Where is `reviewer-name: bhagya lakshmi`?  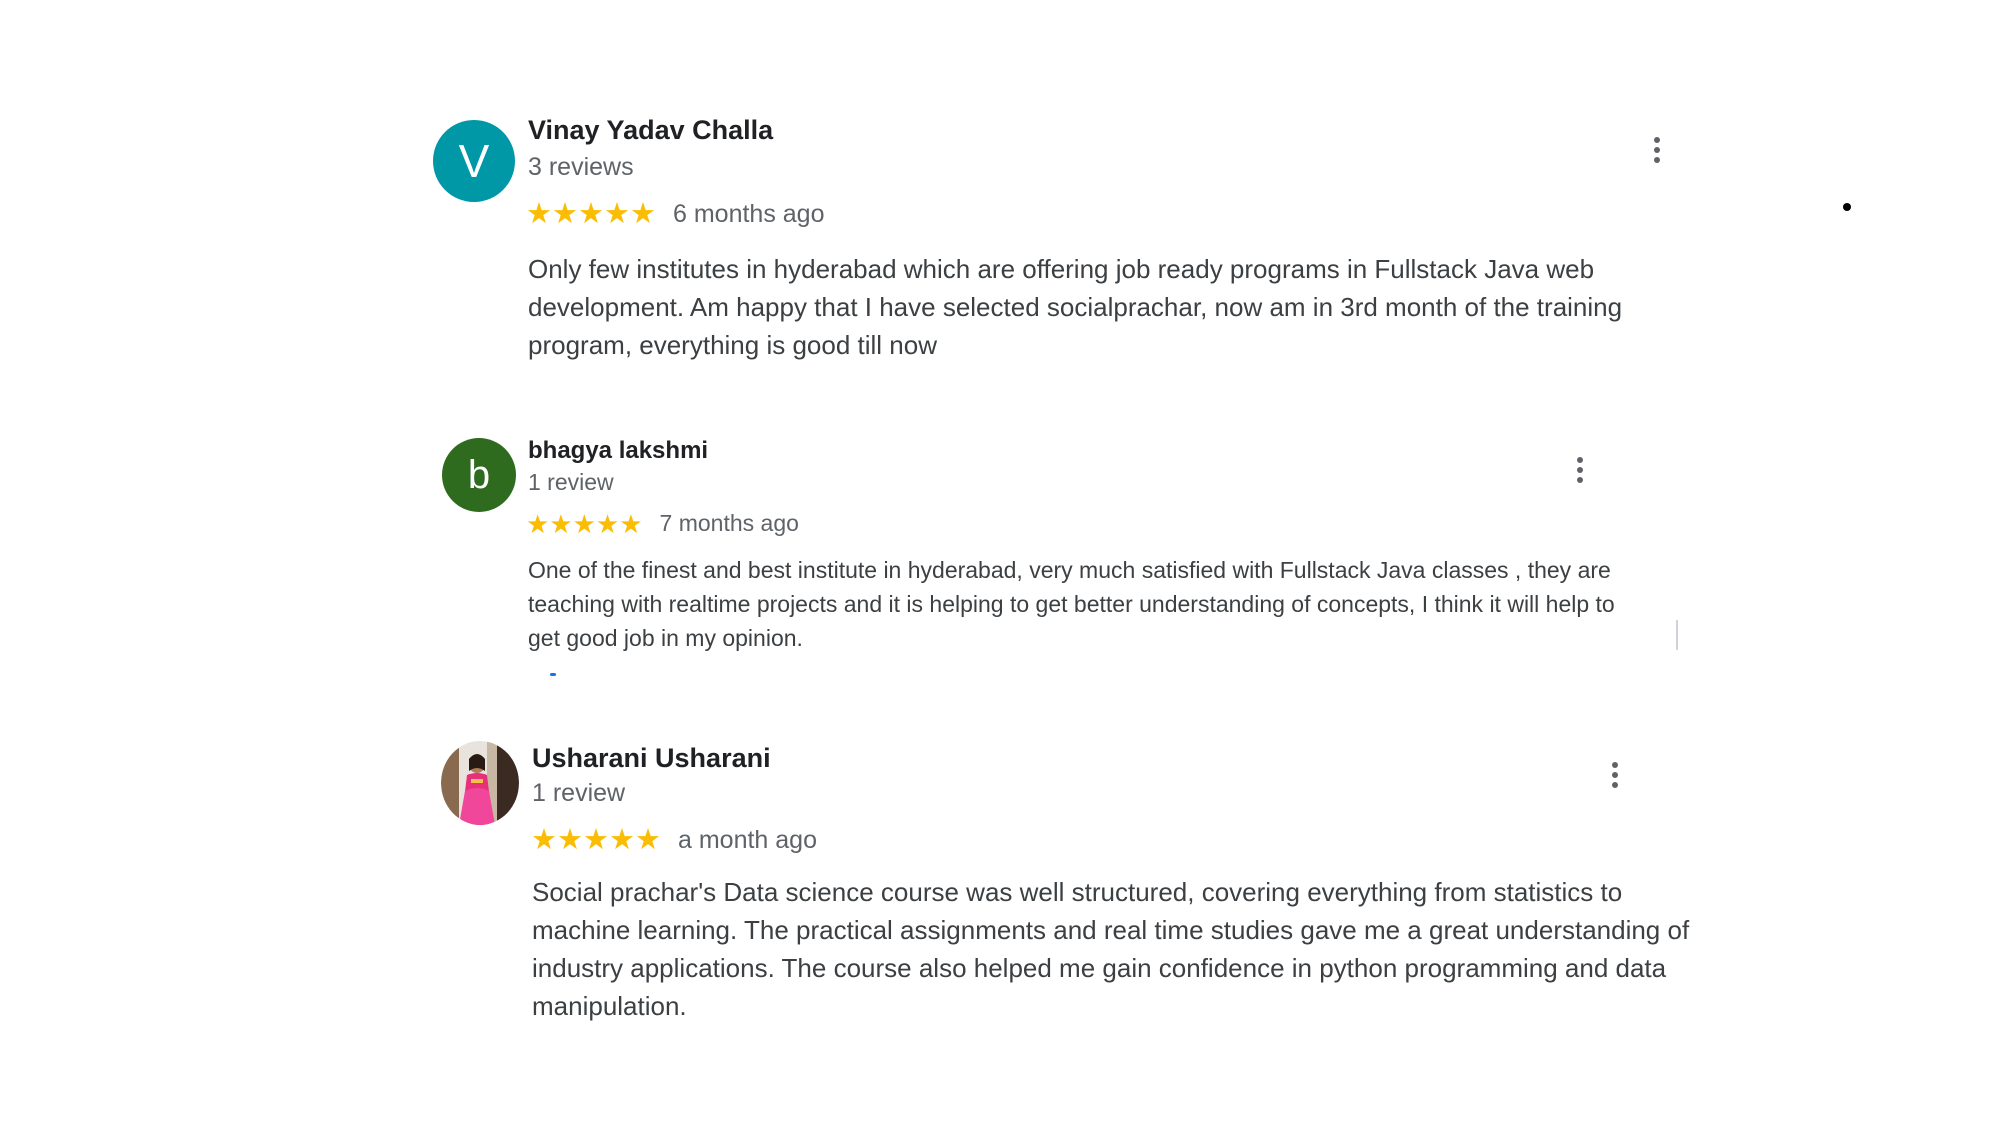
reviewer-name: bhagya lakshmi is located at coordinates (618, 451).